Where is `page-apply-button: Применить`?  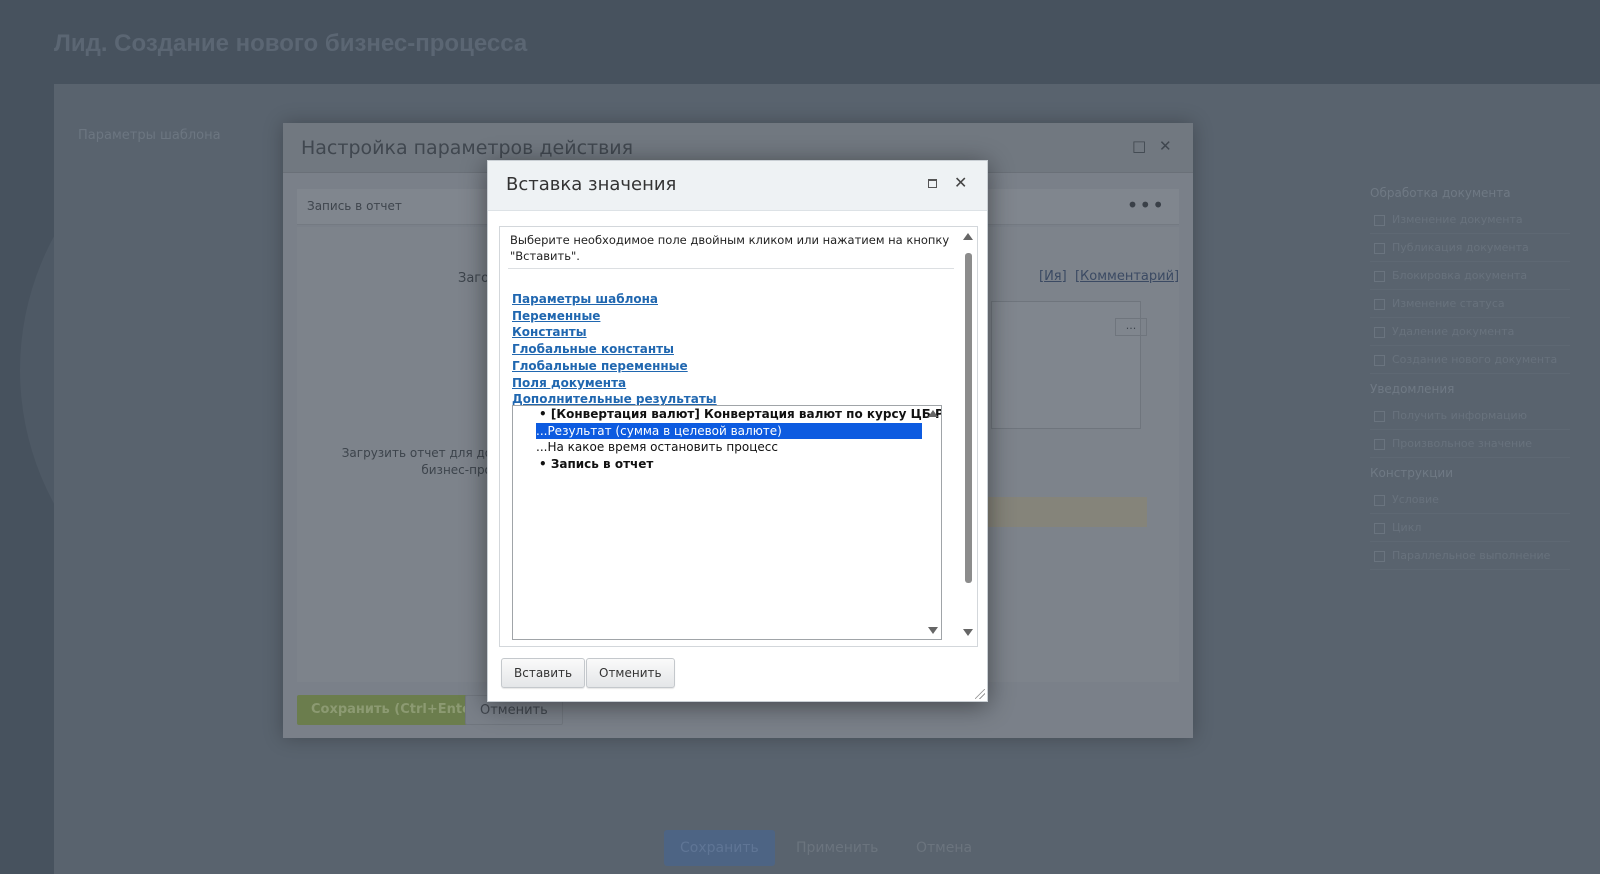 page-apply-button: Применить is located at coordinates (837, 848).